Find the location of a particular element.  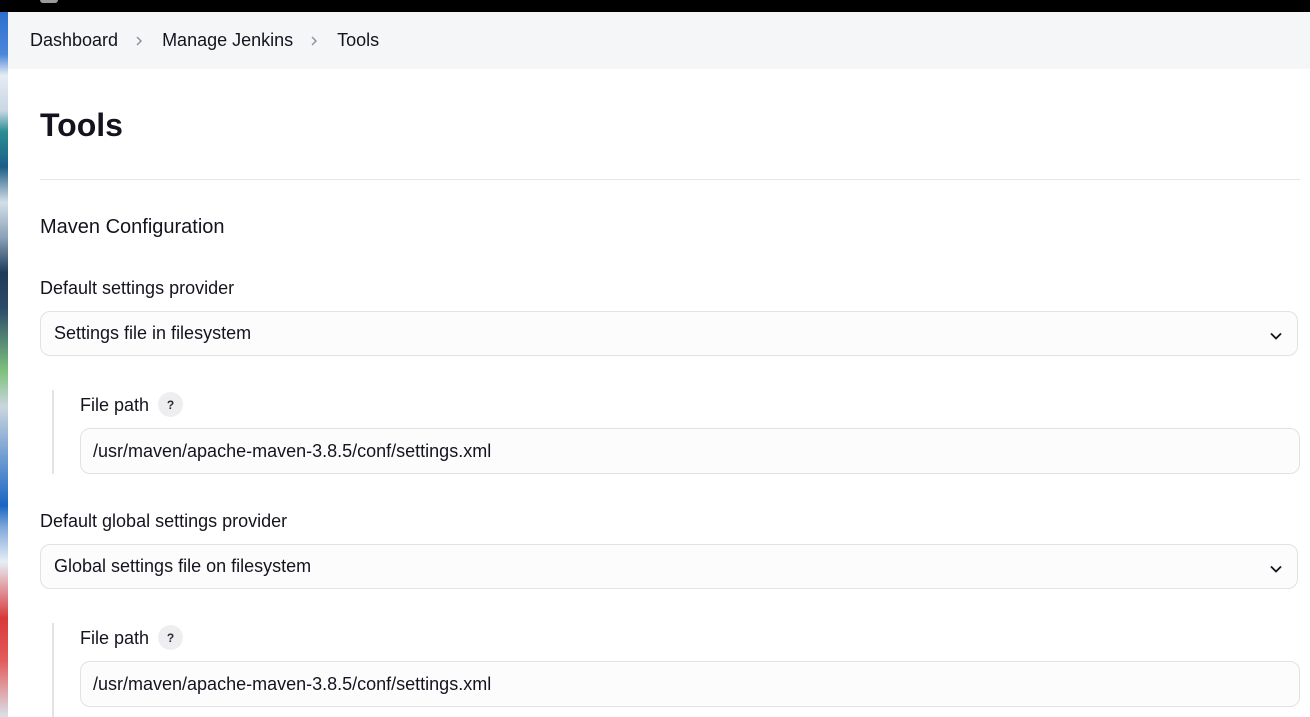

default-global-settings-provider-selected: Global settings file on filesystem is located at coordinates (183, 566).